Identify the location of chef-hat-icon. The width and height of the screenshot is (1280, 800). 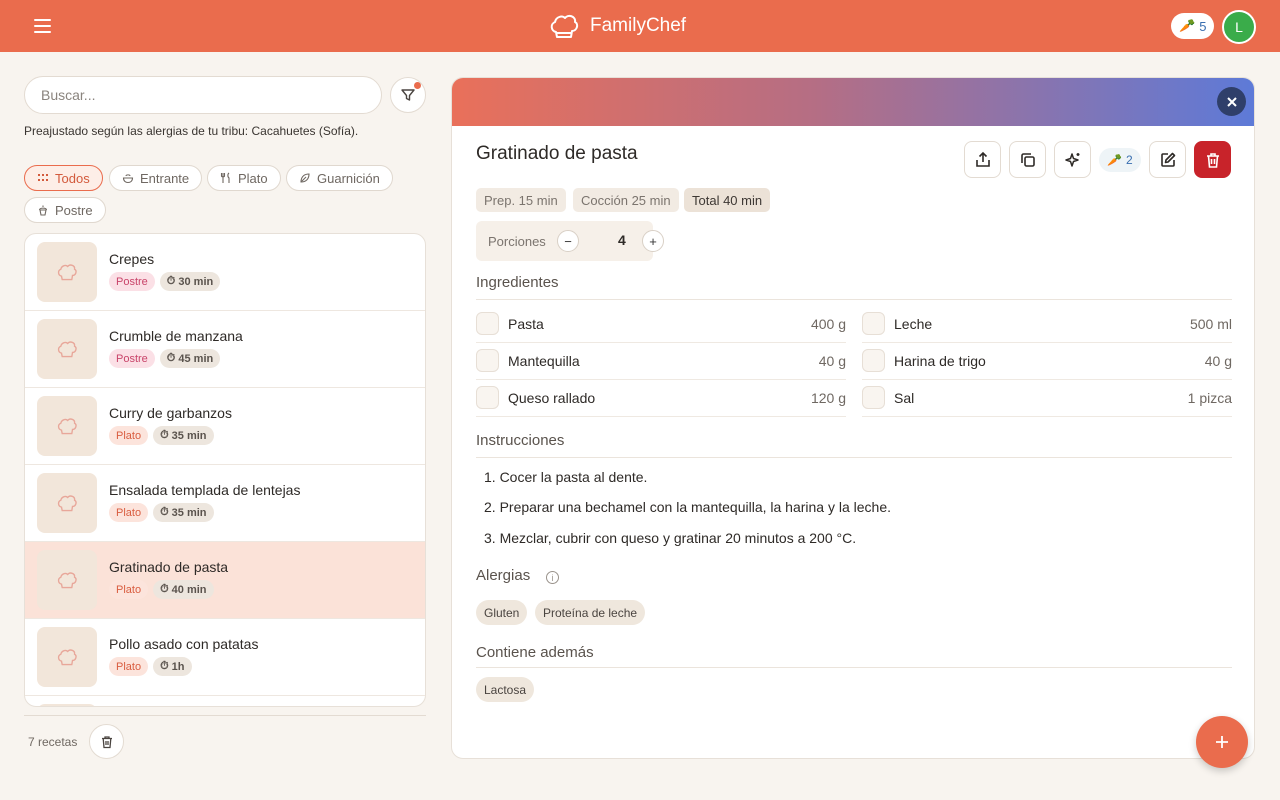
(564, 26).